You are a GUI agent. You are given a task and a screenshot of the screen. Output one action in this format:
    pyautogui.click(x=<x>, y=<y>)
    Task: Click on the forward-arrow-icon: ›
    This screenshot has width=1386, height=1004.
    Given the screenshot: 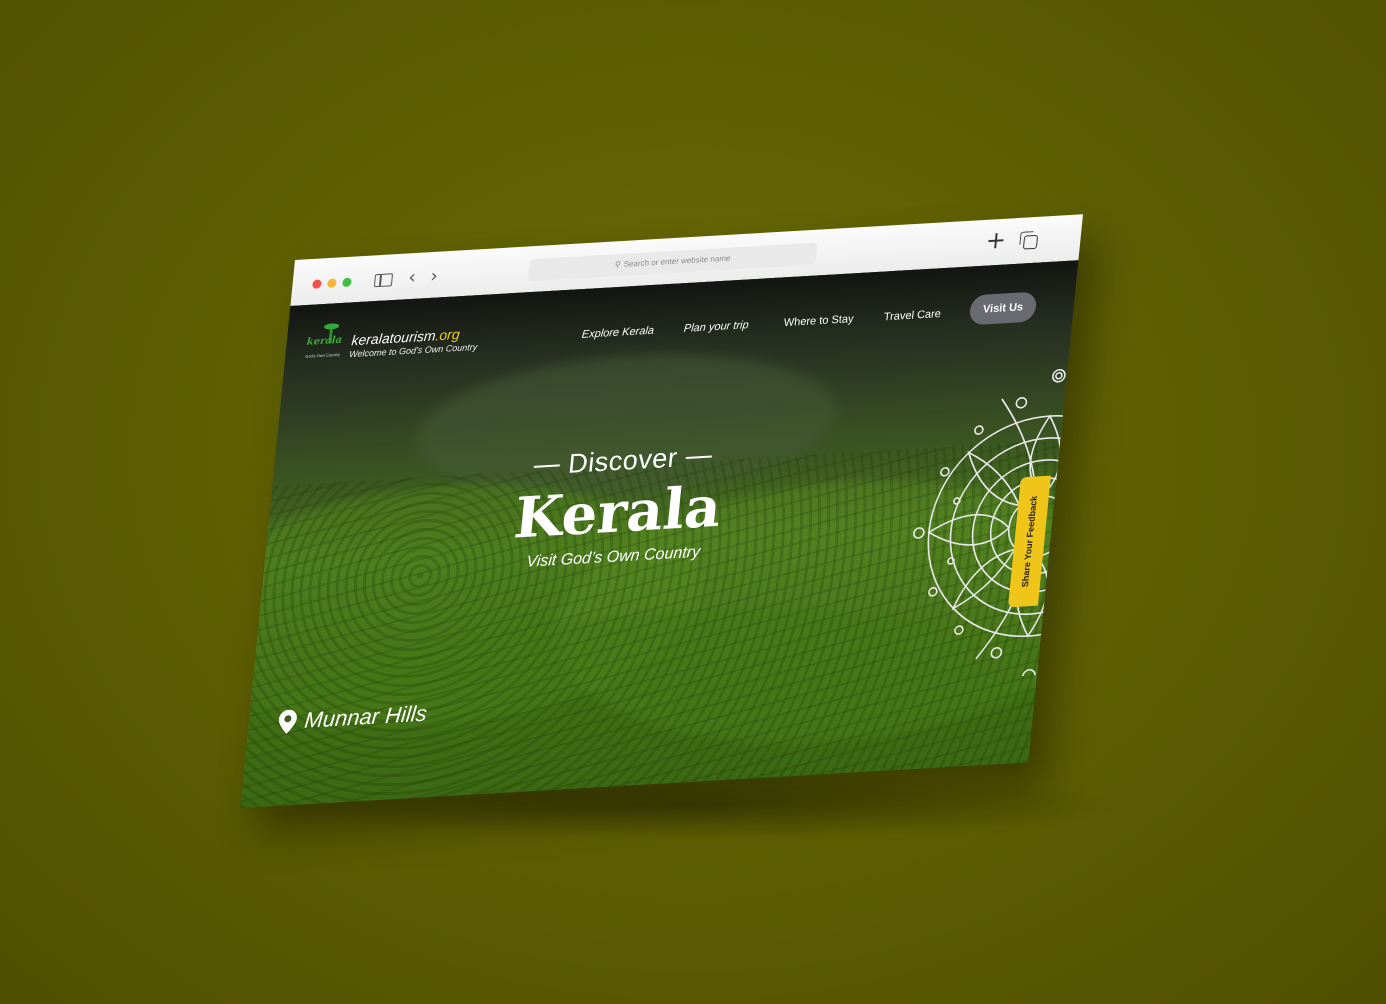 What is the action you would take?
    pyautogui.click(x=434, y=277)
    